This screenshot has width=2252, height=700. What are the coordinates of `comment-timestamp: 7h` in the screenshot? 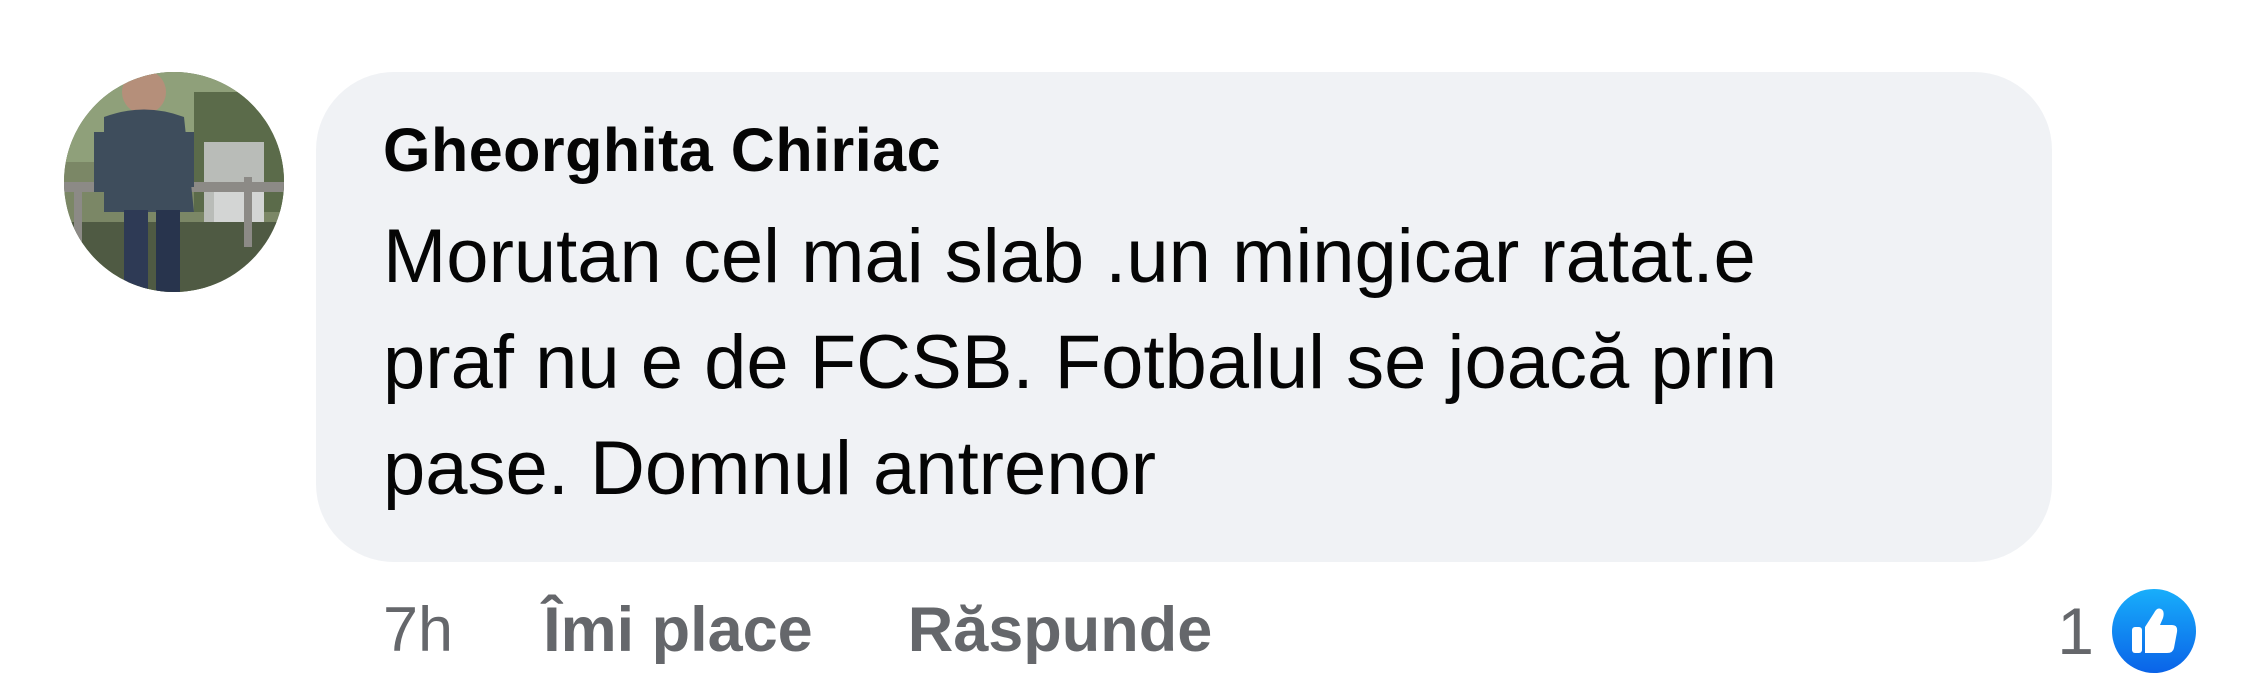 It's located at (418, 630).